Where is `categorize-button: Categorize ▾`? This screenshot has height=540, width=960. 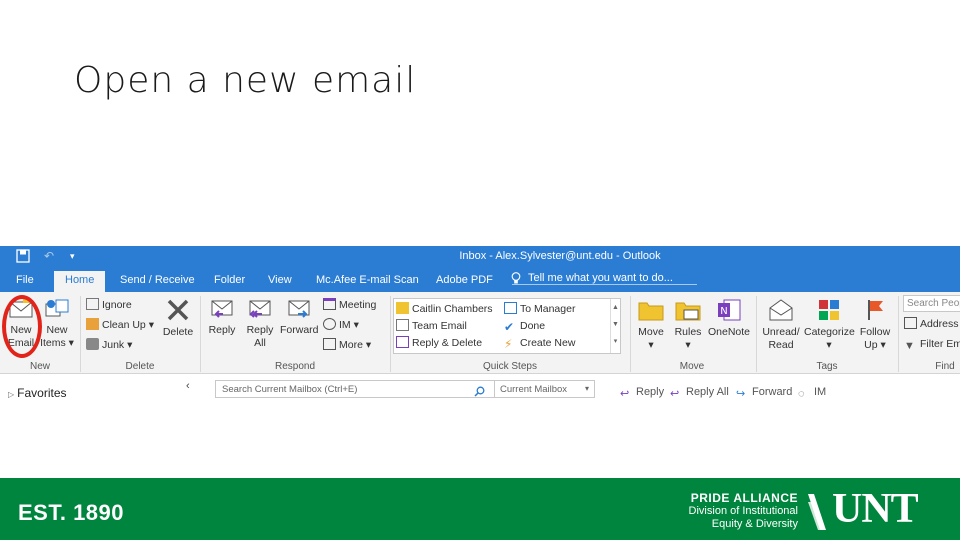 categorize-button: Categorize ▾ is located at coordinates (829, 325).